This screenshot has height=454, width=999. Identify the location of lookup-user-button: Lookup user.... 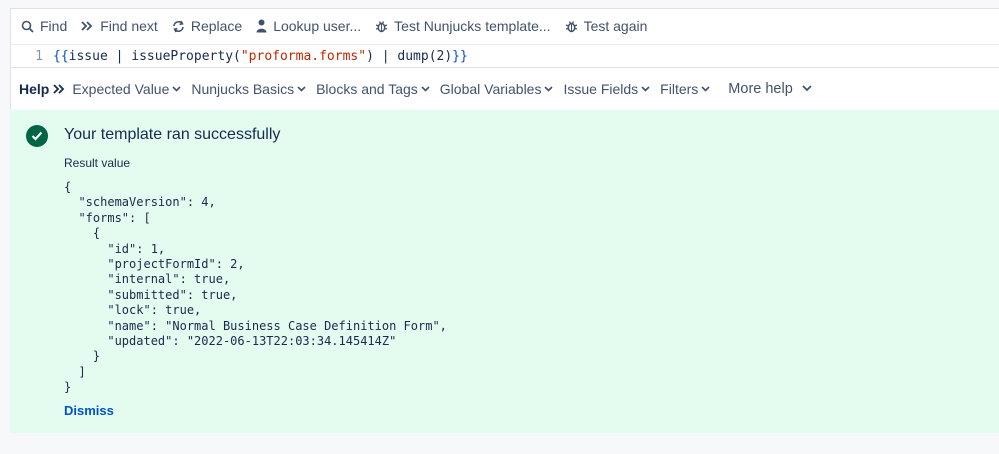
(308, 26).